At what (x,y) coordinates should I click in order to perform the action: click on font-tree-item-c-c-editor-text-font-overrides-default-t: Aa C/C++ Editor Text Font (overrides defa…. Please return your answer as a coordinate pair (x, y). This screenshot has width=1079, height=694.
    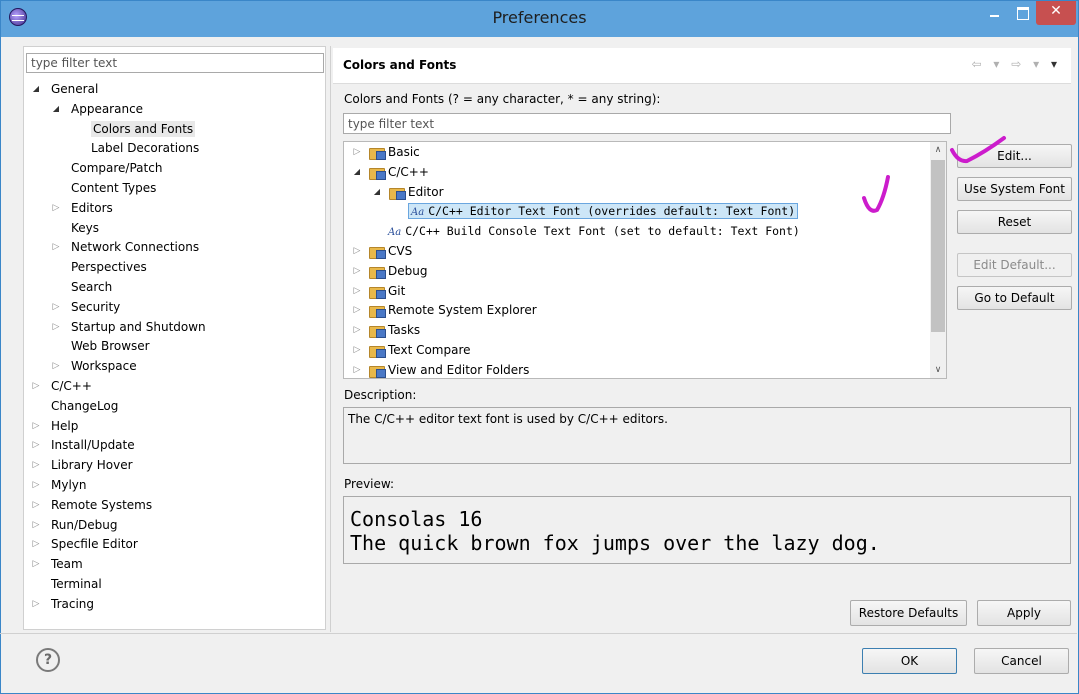
    Looking at the image, I should click on (595, 211).